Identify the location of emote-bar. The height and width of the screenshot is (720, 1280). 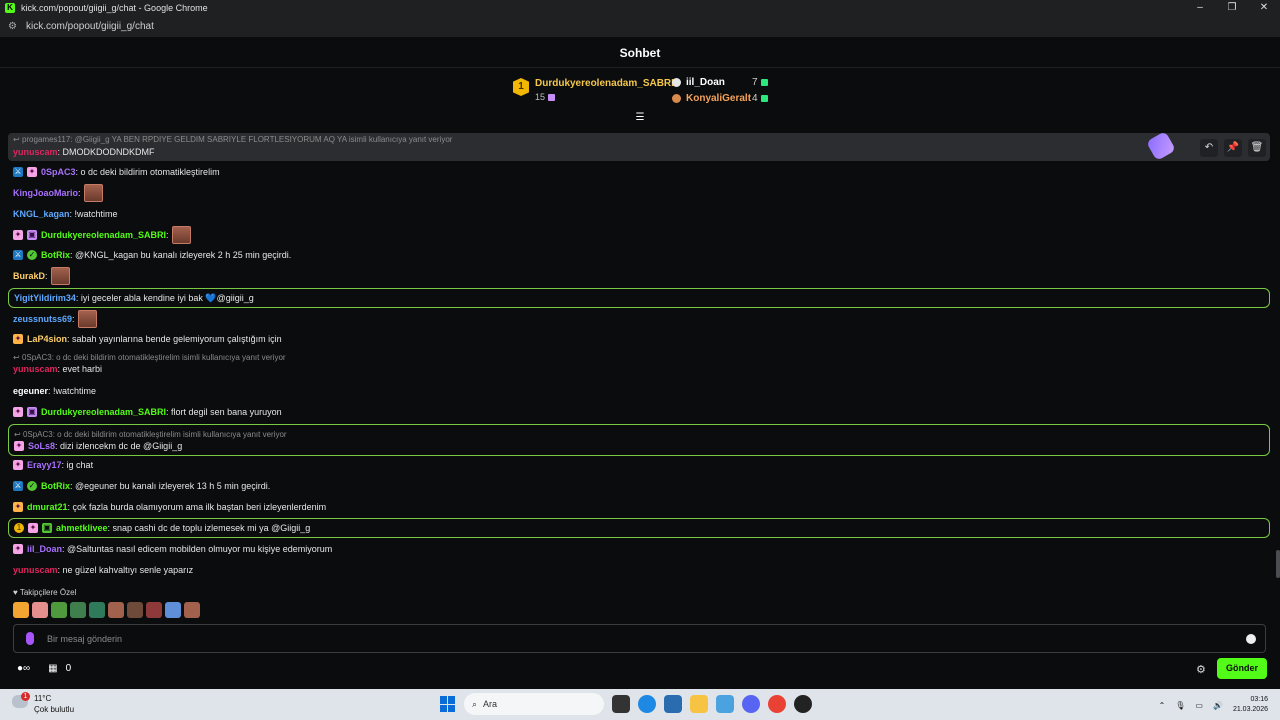
(106, 610).